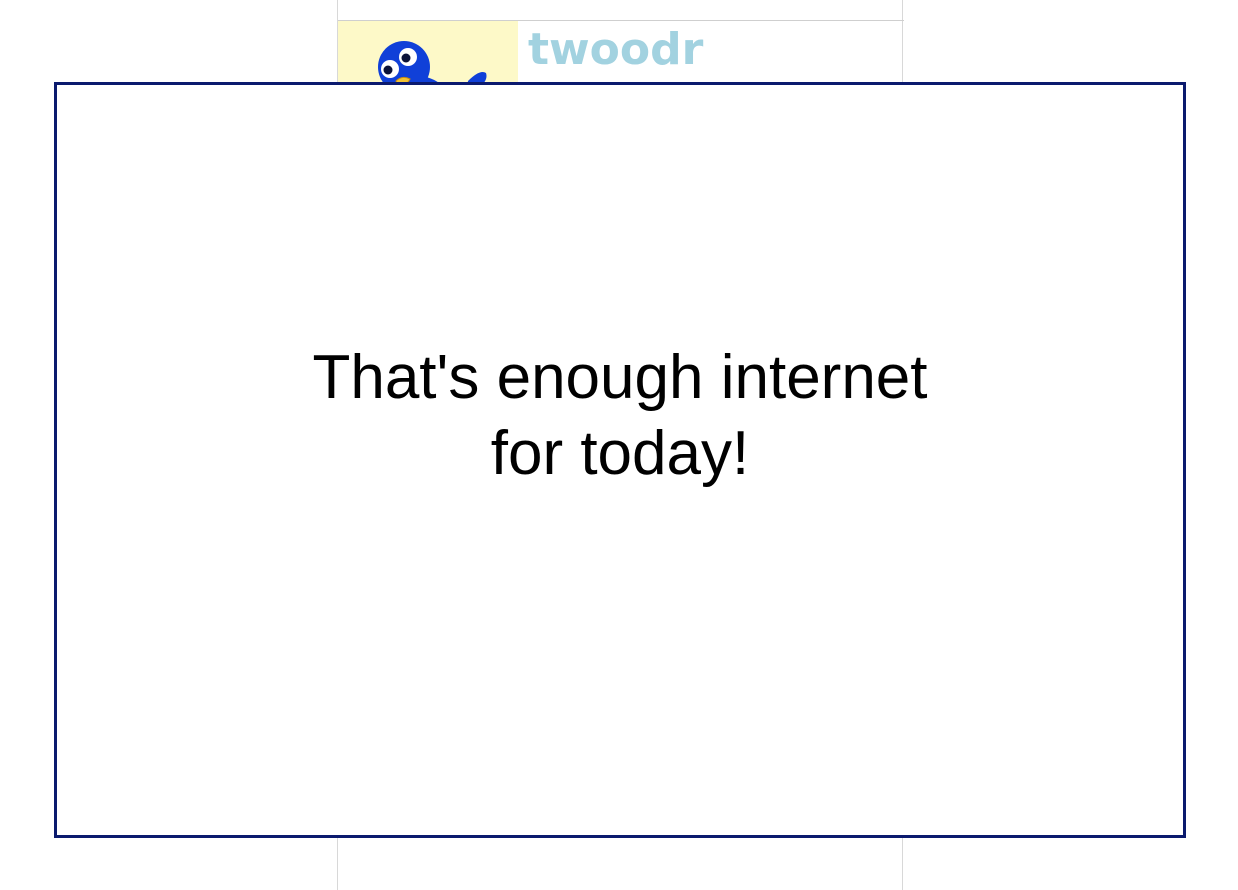 This screenshot has height=890, width=1238. Describe the element at coordinates (615, 50) in the screenshot. I see `brand-name: twoodr` at that location.